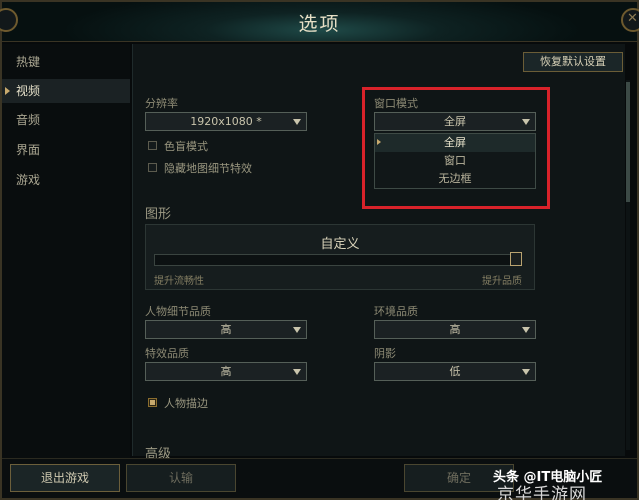 The image size is (639, 500). I want to click on graphics-preset-box: 自定义 提升流畅性 提升品质, so click(340, 257).